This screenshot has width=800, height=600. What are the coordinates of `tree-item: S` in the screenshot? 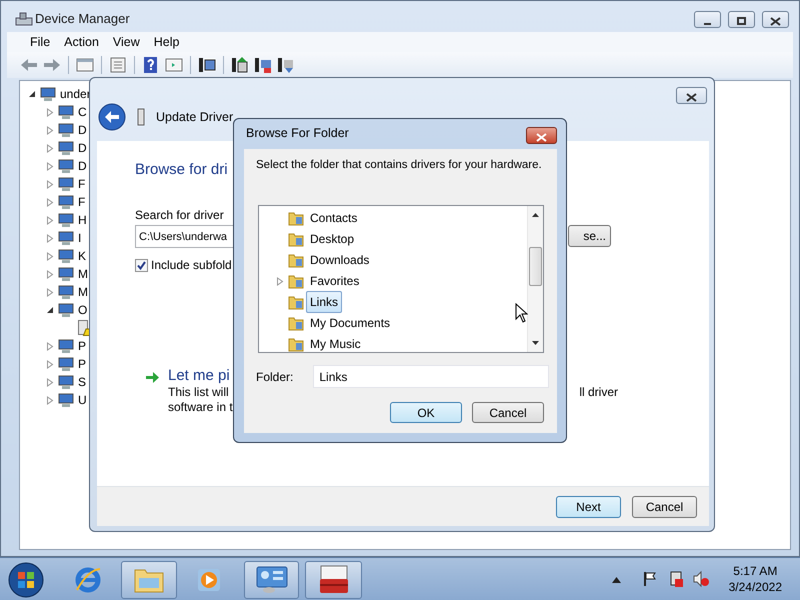 It's located at (82, 382).